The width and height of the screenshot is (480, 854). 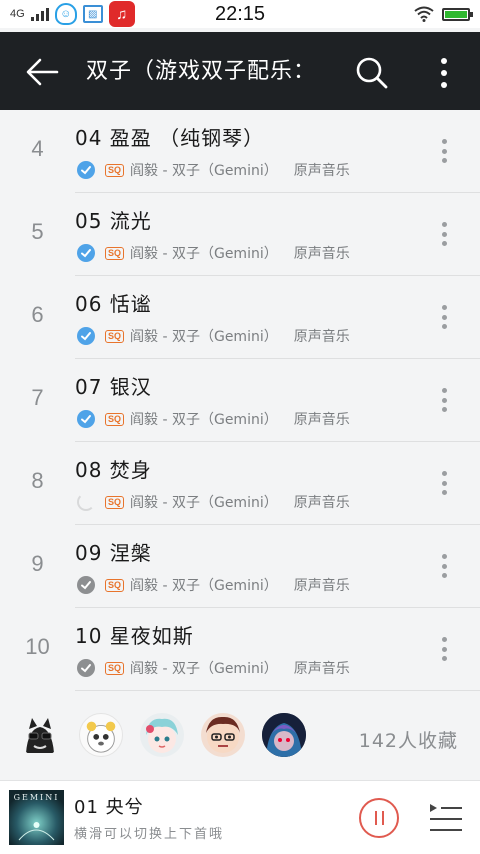 I want to click on search-icon, so click(x=372, y=73).